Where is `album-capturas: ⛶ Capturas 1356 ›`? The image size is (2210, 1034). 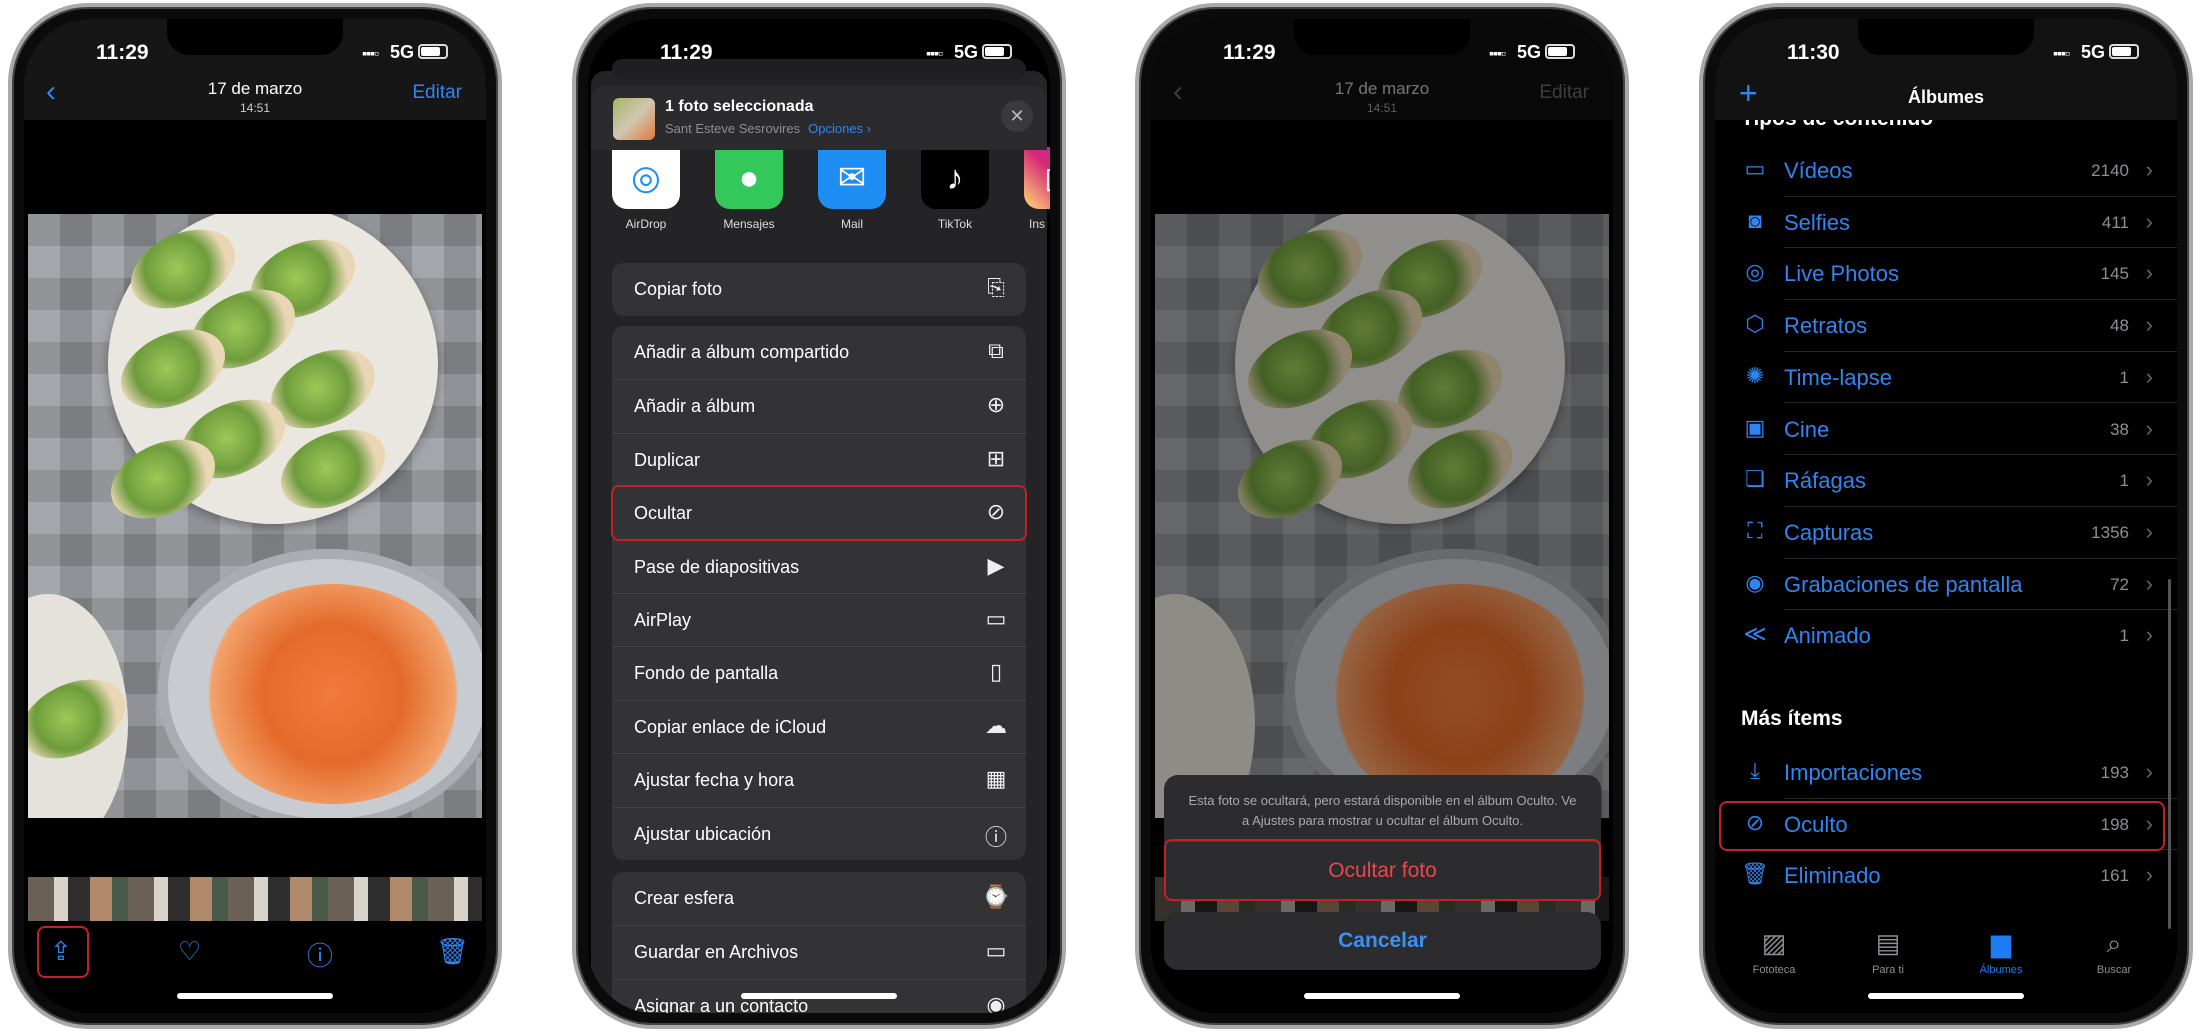
album-capturas: ⛶ Capturas 1356 › is located at coordinates (1946, 533).